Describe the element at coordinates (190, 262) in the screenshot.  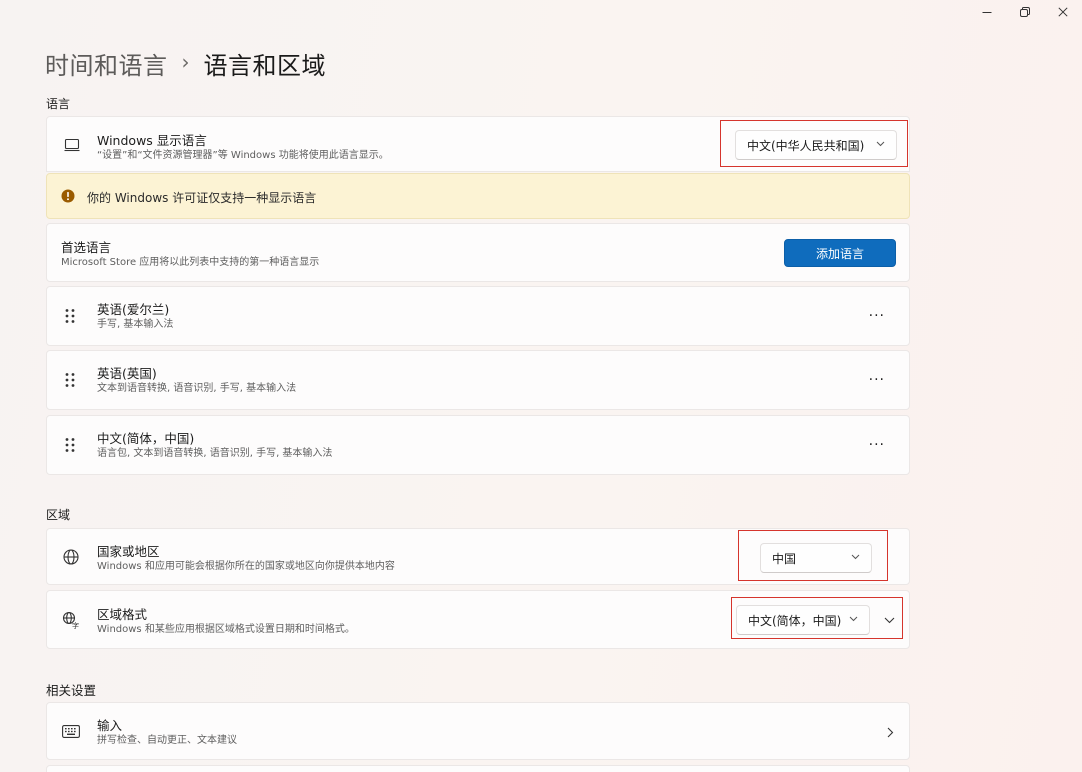
I see `preferred-languages-subtitle: Microsoft Store 应用将以此列表中支持的第一种语言显示` at that location.